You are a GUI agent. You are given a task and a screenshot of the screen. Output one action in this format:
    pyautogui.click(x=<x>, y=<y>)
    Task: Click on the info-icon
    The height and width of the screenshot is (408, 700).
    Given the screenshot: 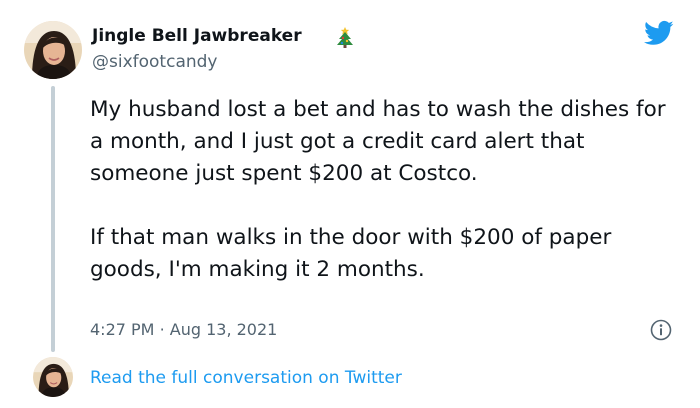 What is the action you would take?
    pyautogui.click(x=661, y=330)
    